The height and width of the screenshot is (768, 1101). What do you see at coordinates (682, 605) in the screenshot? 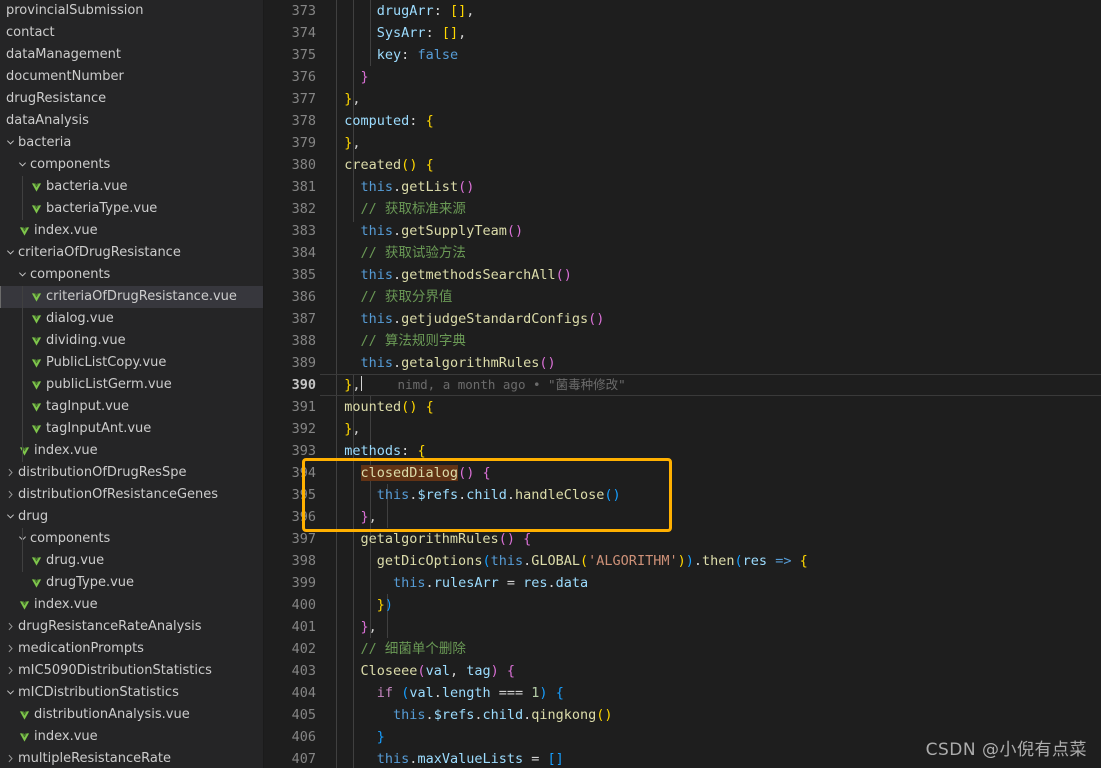
I see `code-line-400: 400 })` at bounding box center [682, 605].